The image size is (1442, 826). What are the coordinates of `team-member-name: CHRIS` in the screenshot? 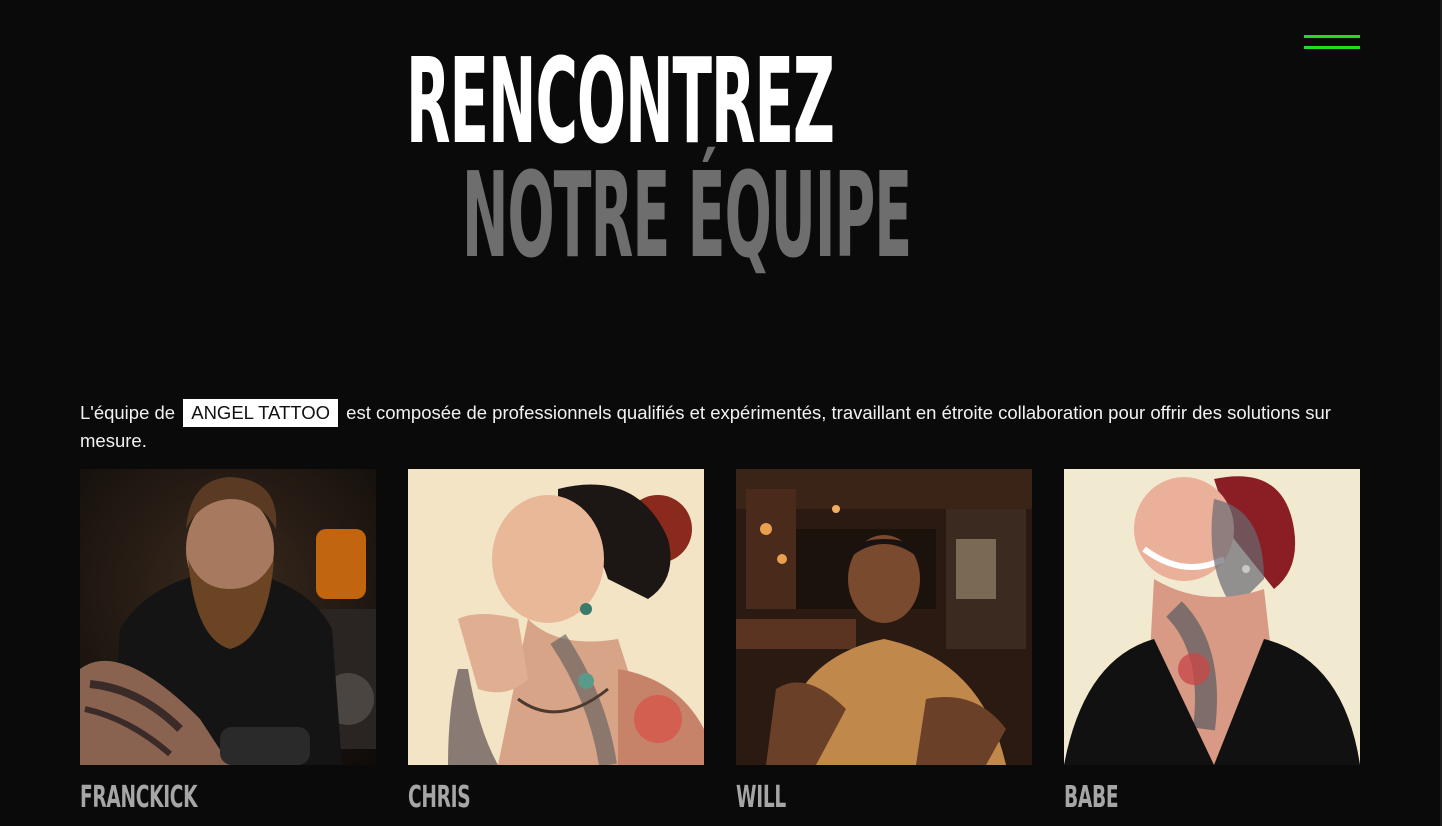 It's located at (439, 797).